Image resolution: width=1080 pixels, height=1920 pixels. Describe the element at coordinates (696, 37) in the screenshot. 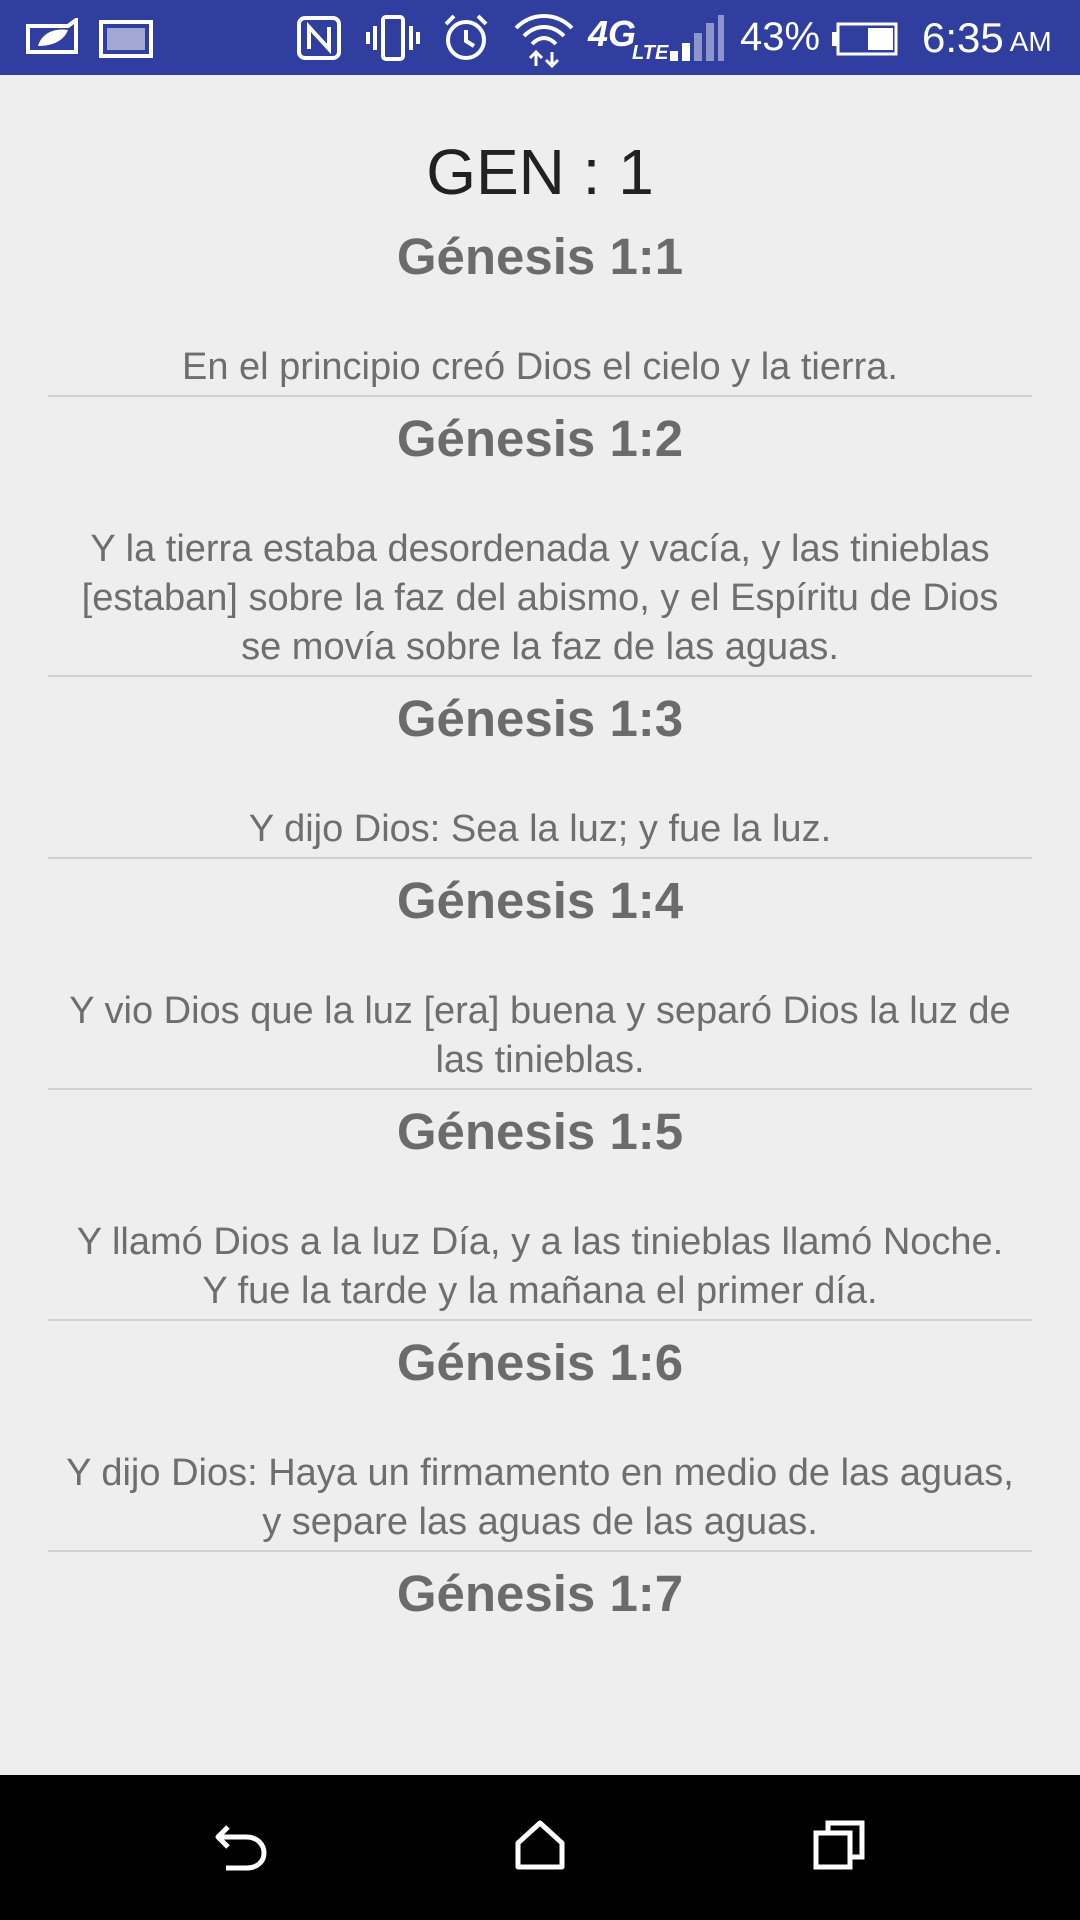

I see `signal-icon` at that location.